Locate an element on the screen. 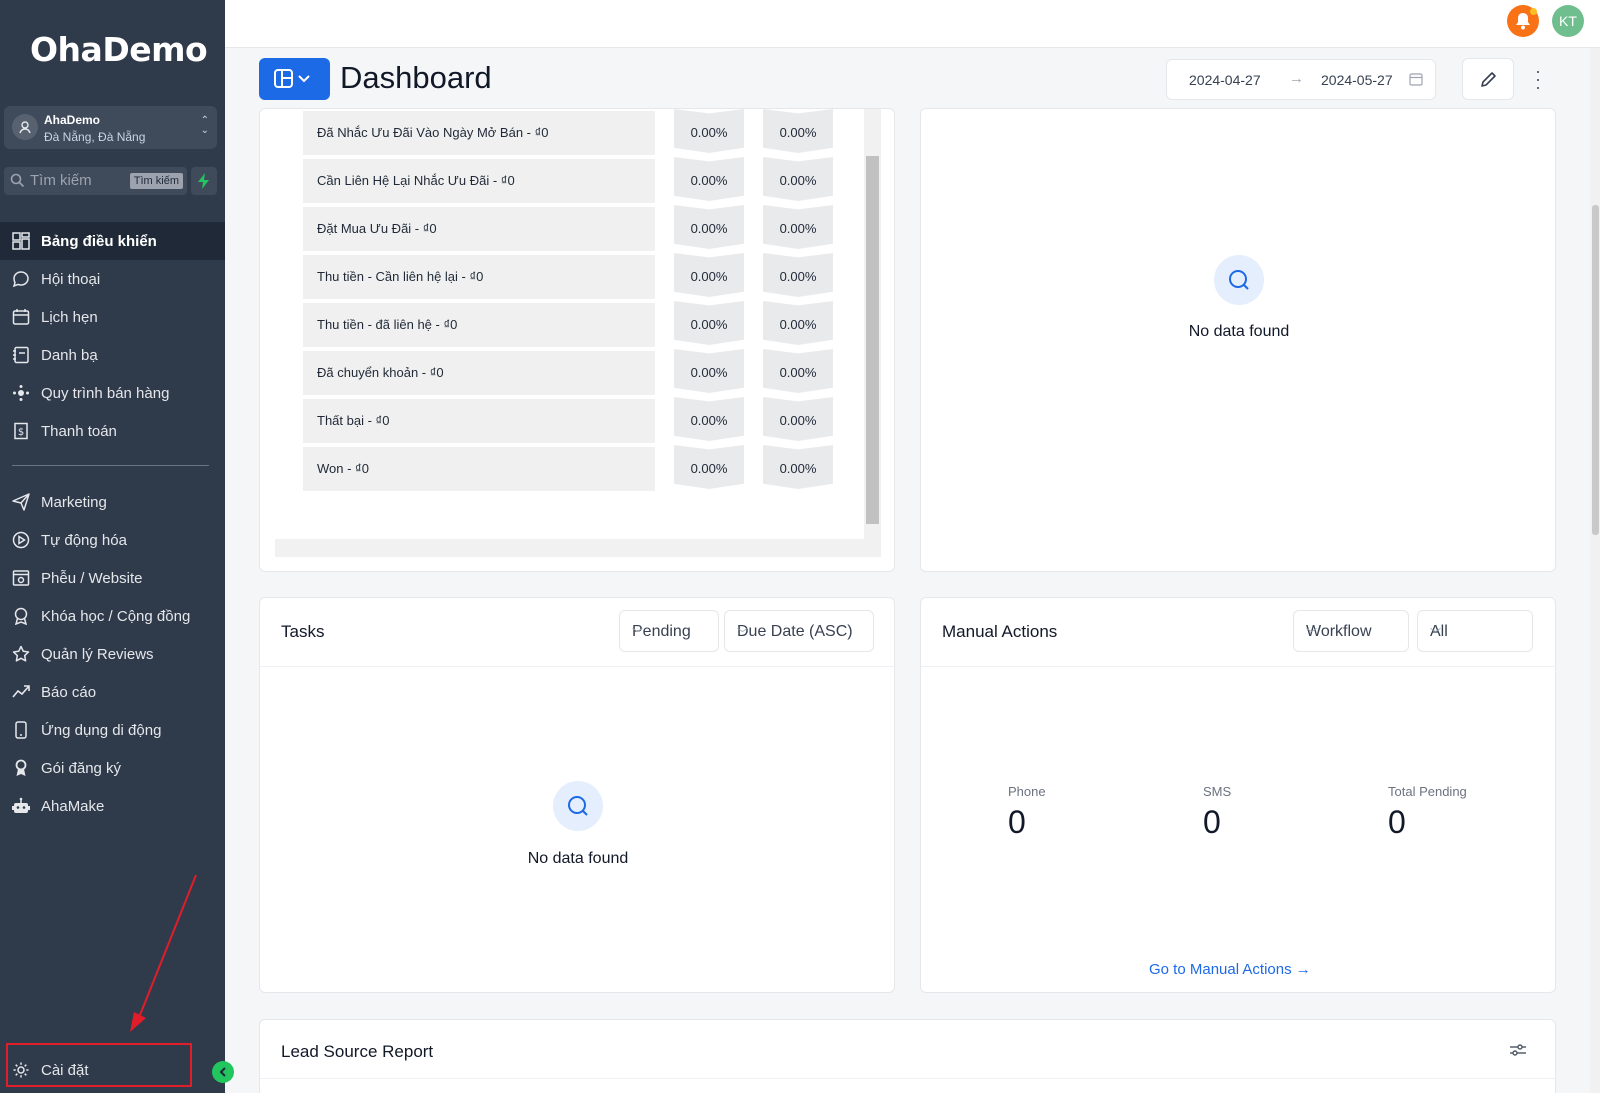  sidebar-item-chart: Báo cáo is located at coordinates (112, 692).